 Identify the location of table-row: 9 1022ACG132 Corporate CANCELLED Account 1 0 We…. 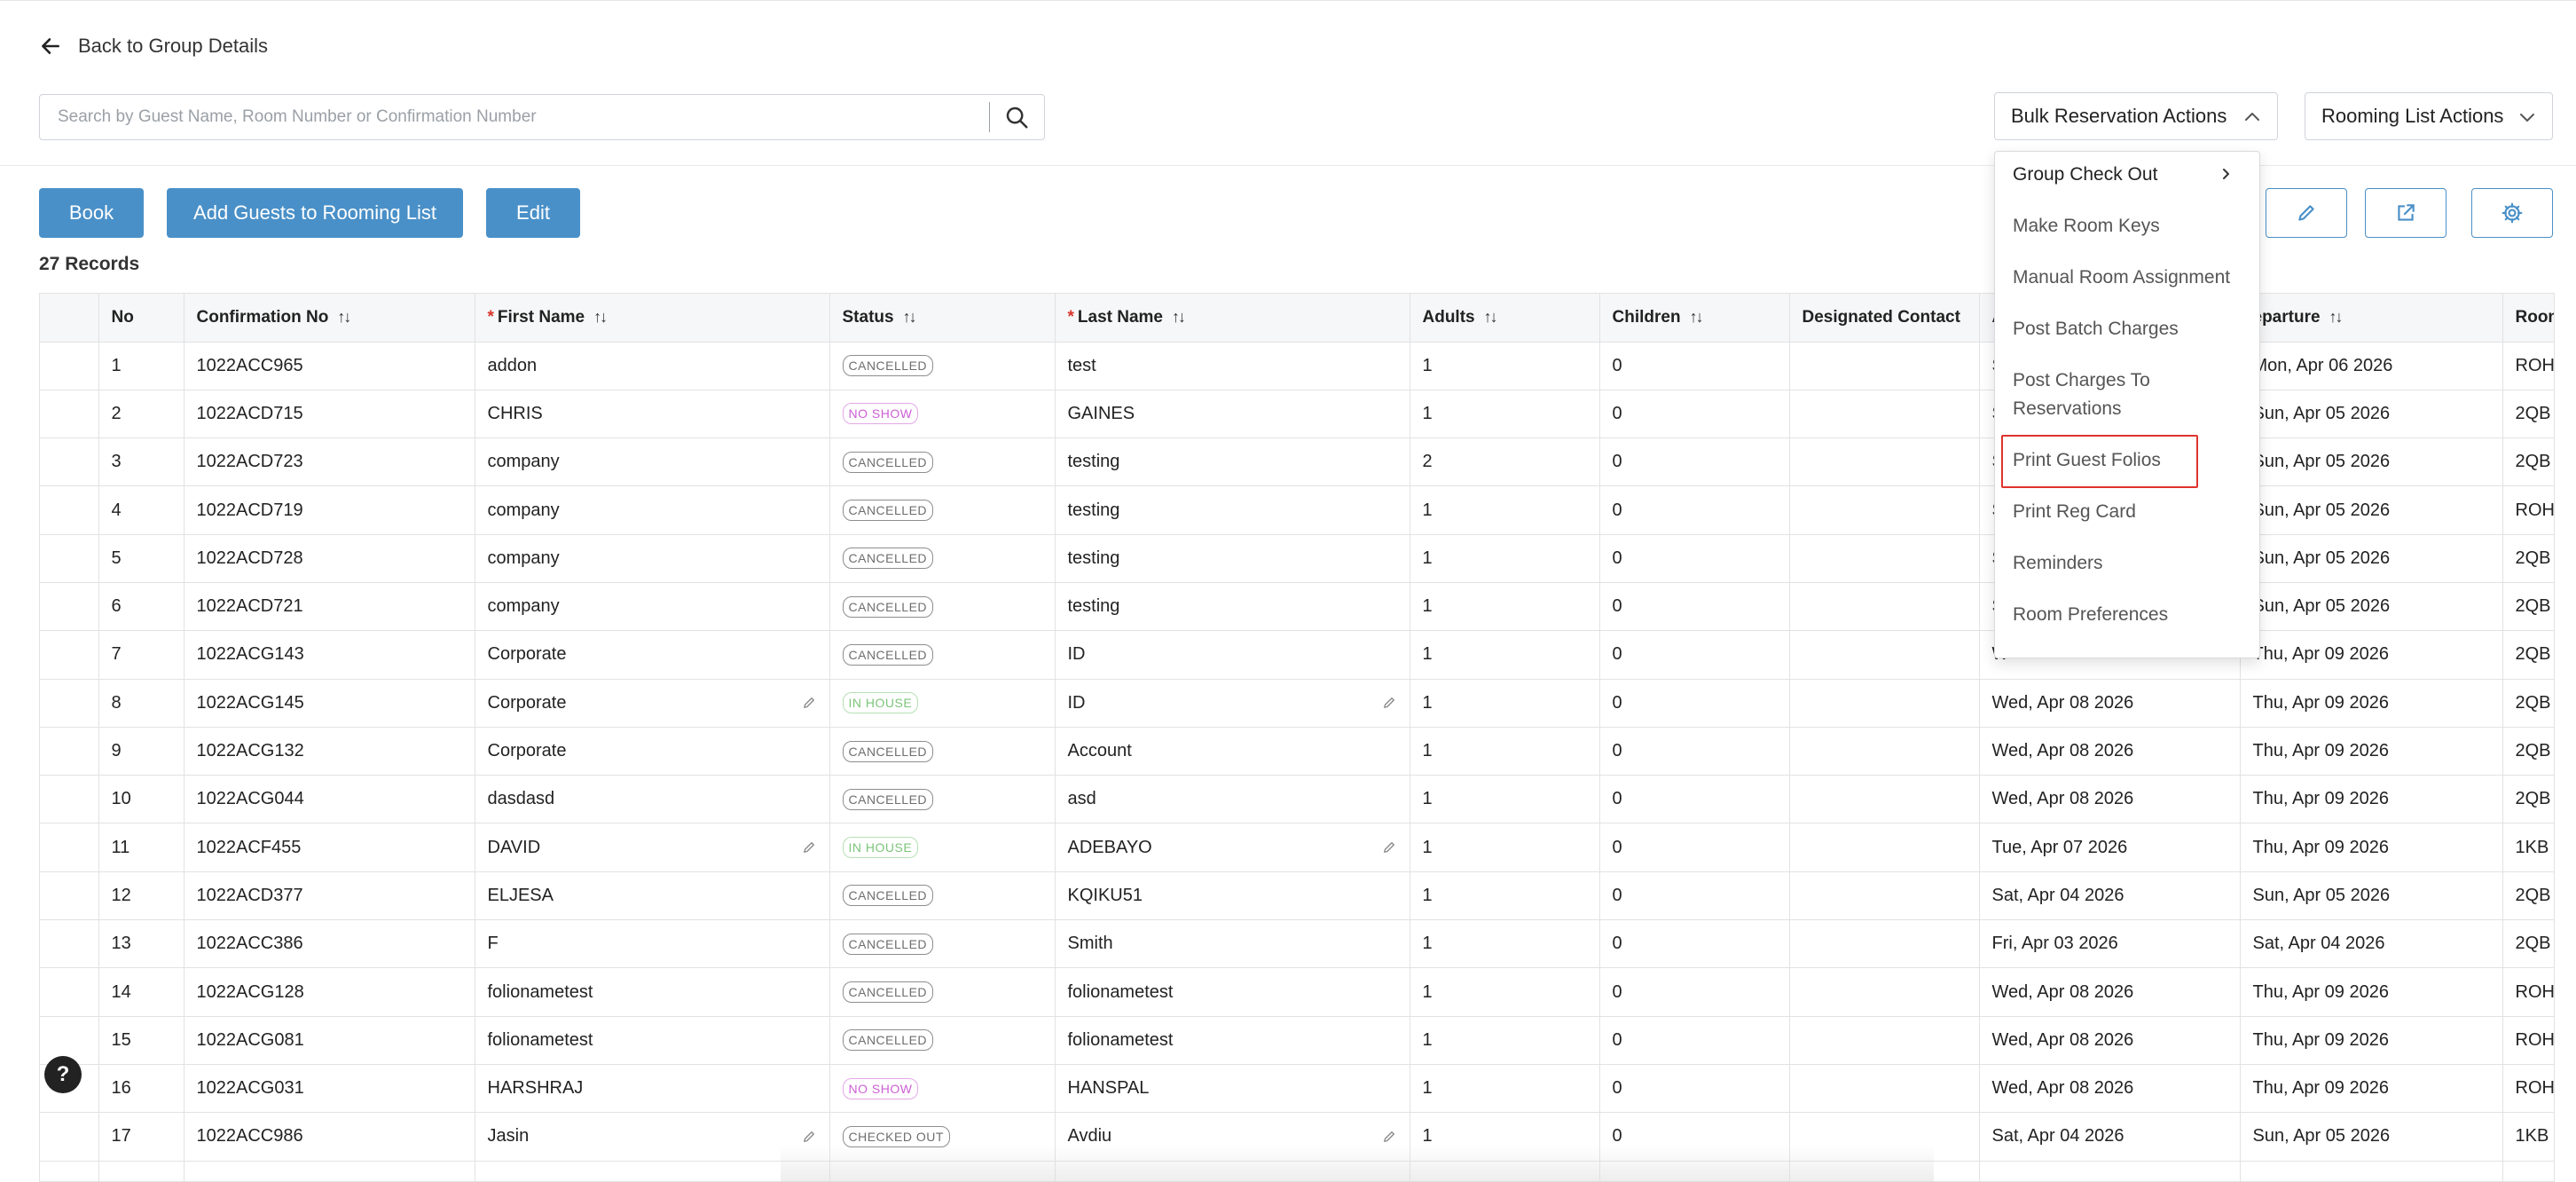
(1297, 751).